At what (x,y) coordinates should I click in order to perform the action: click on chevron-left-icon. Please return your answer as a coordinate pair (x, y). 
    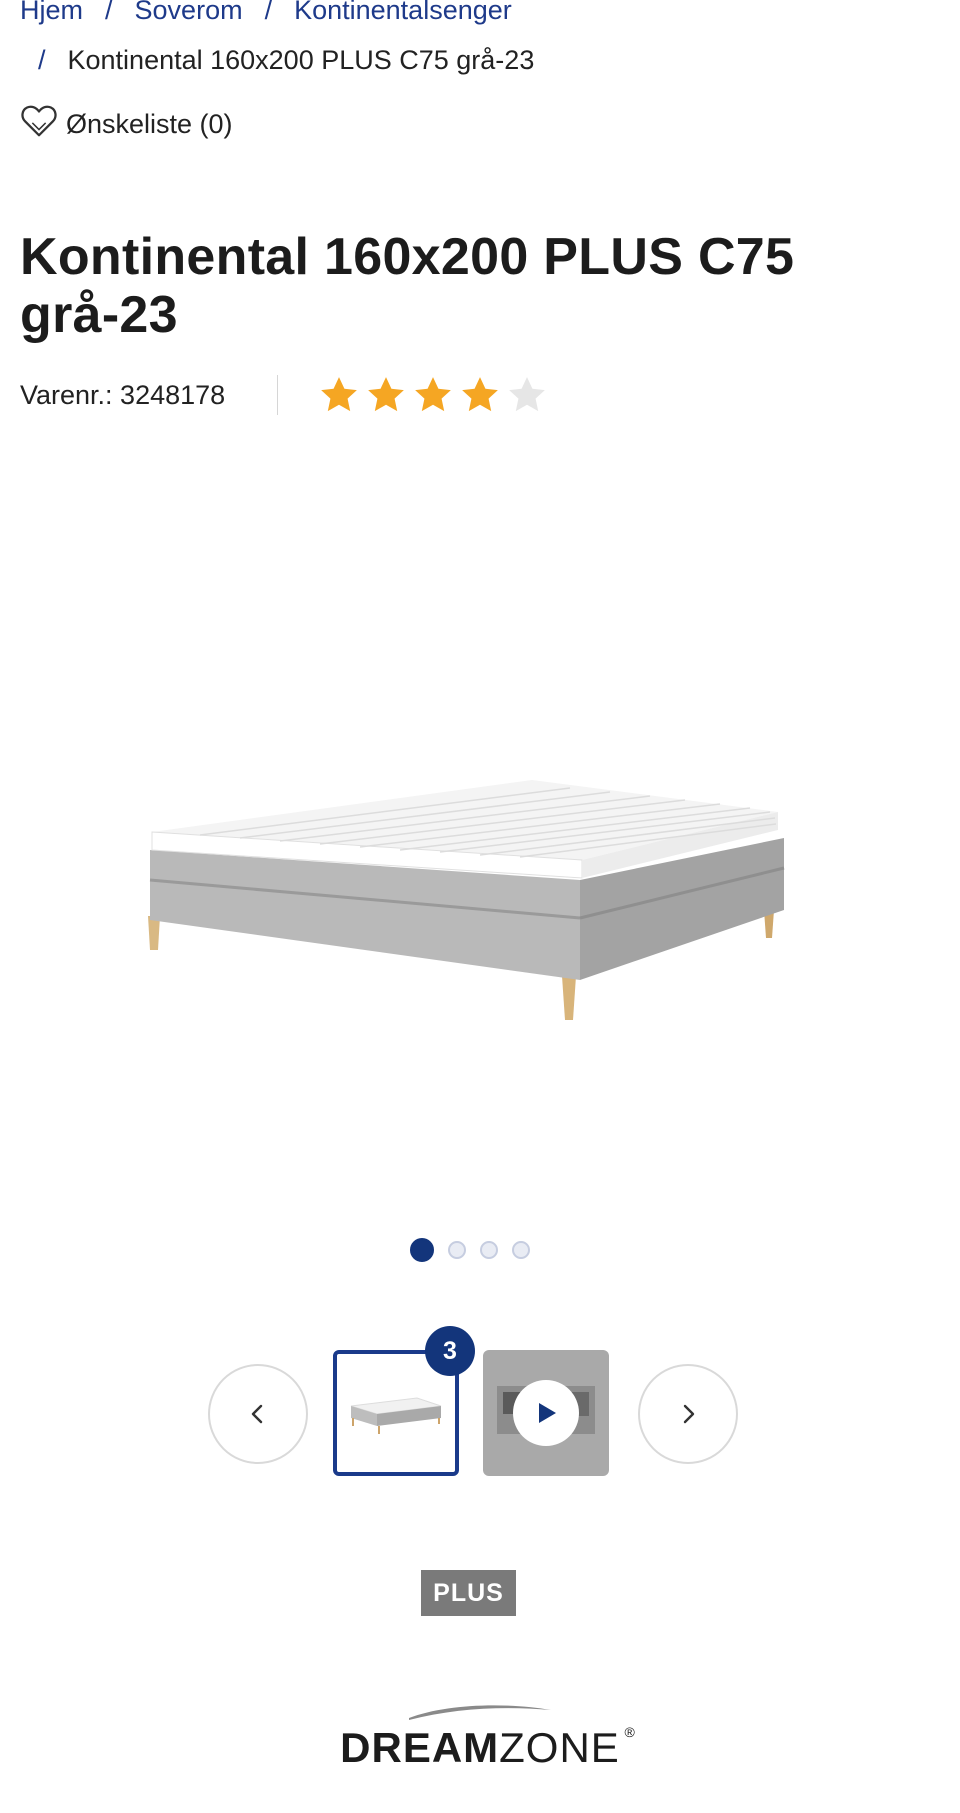
    Looking at the image, I should click on (257, 1414).